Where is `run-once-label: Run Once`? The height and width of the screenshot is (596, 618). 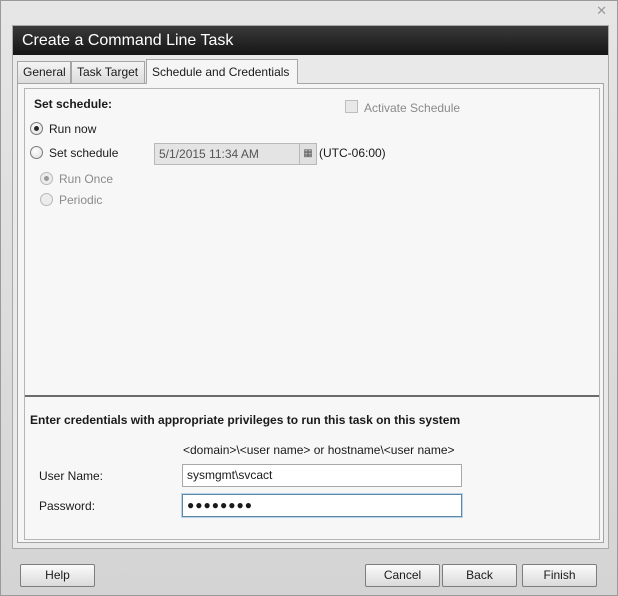 run-once-label: Run Once is located at coordinates (86, 179).